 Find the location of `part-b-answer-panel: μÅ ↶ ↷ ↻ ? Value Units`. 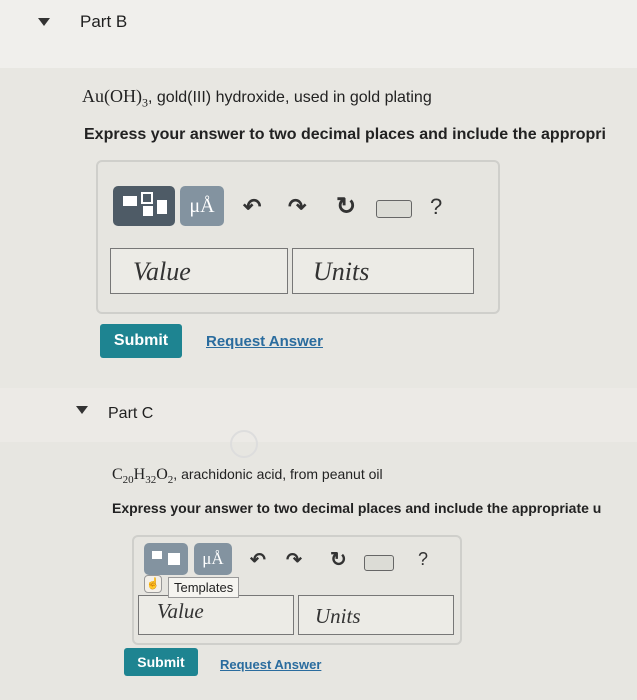

part-b-answer-panel: μÅ ↶ ↷ ↻ ? Value Units is located at coordinates (298, 237).